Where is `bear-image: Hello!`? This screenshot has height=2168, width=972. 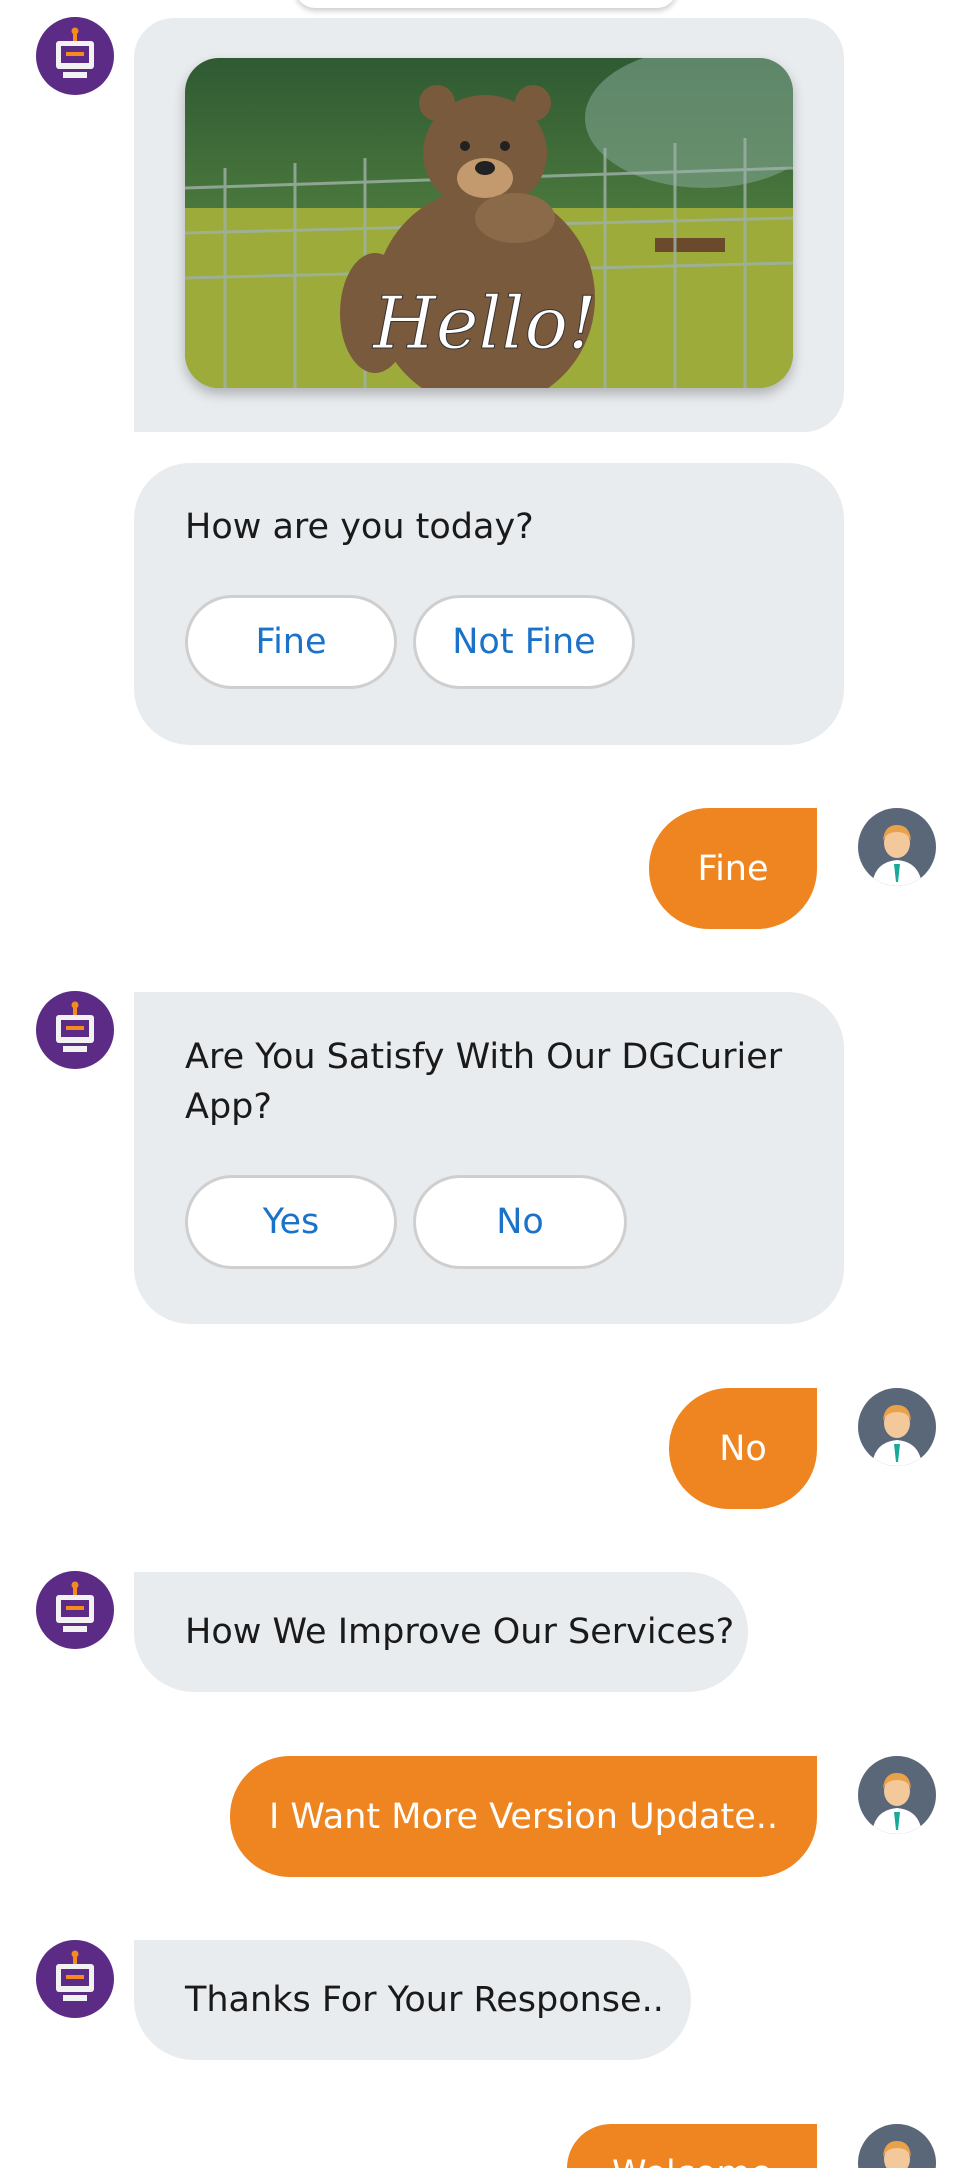 bear-image: Hello! is located at coordinates (489, 223).